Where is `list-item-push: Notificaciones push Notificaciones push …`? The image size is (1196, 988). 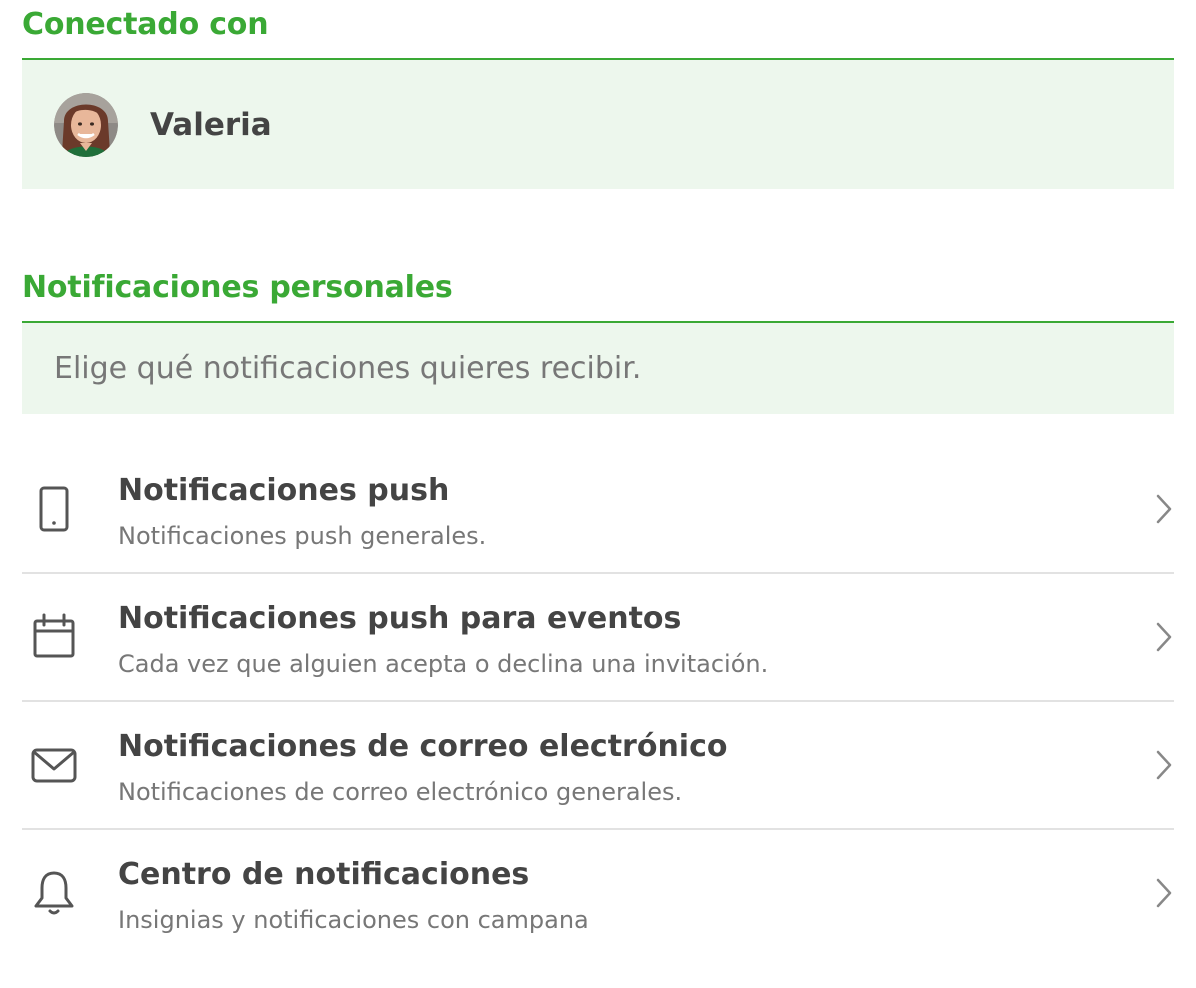 list-item-push: Notificaciones push Notificaciones push … is located at coordinates (598, 510).